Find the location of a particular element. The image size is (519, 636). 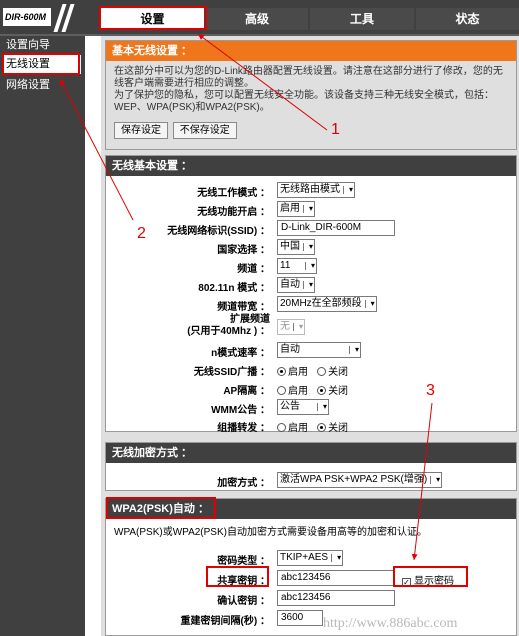

watermark: http://www.886abc.com is located at coordinates (390, 623).